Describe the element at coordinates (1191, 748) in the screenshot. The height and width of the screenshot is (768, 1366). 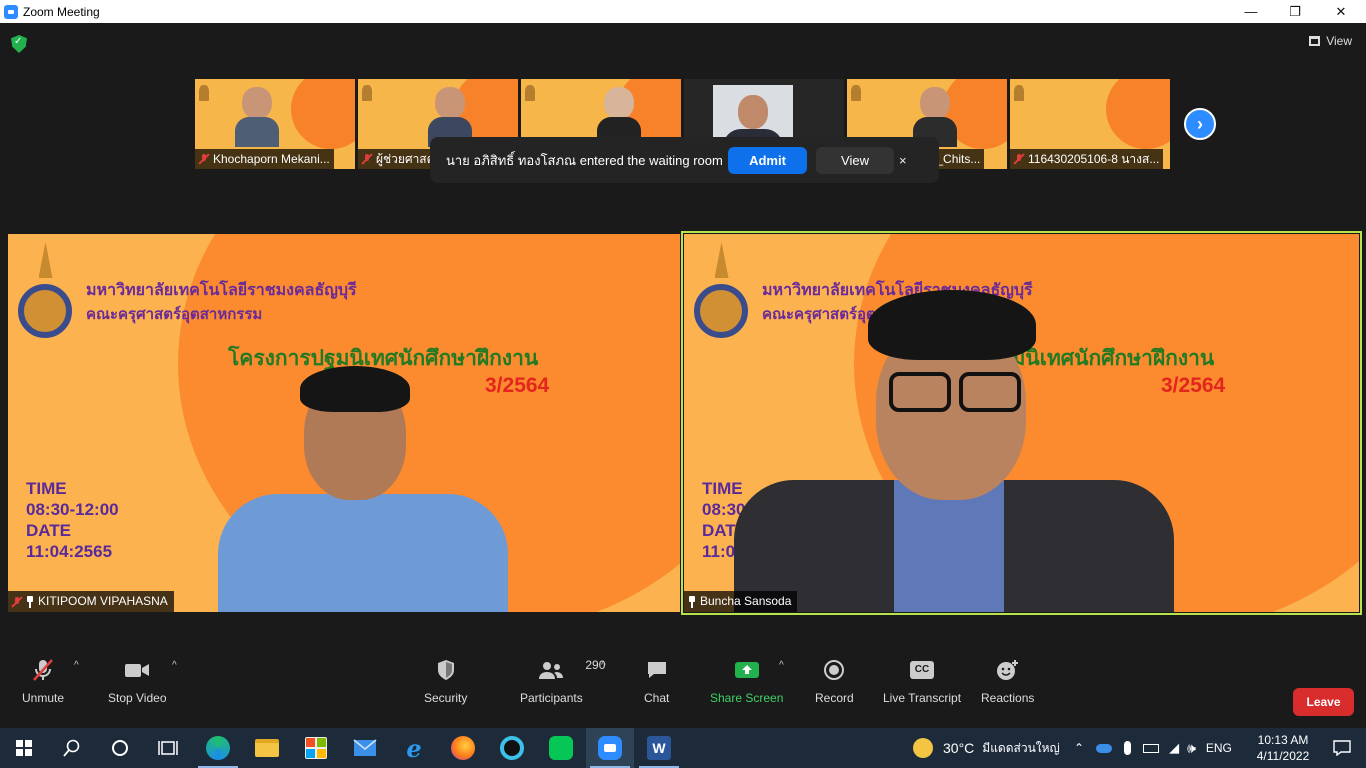
I see `volume-icon: 🕪` at that location.